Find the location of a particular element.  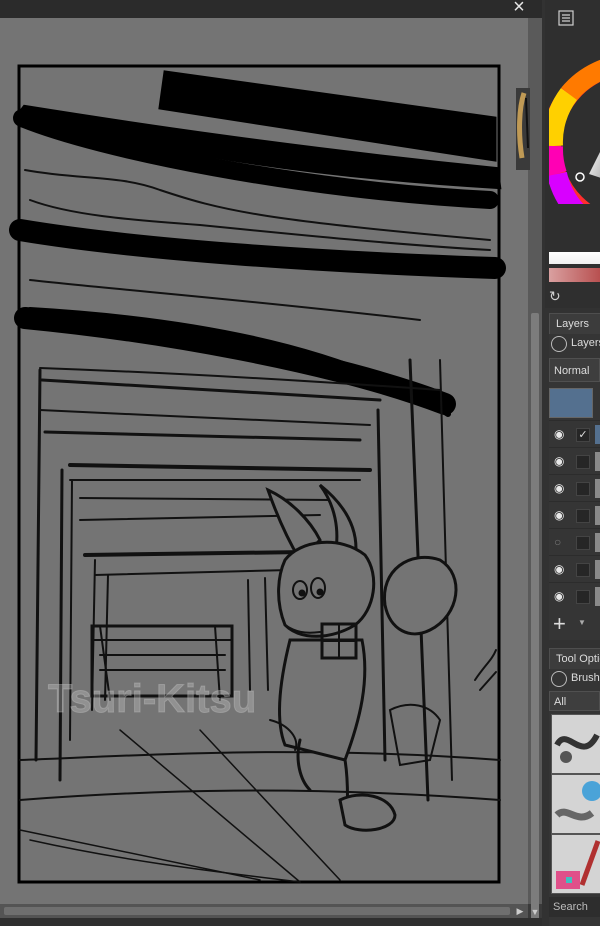

layers-lock-row: Layers is located at coordinates (574, 344).